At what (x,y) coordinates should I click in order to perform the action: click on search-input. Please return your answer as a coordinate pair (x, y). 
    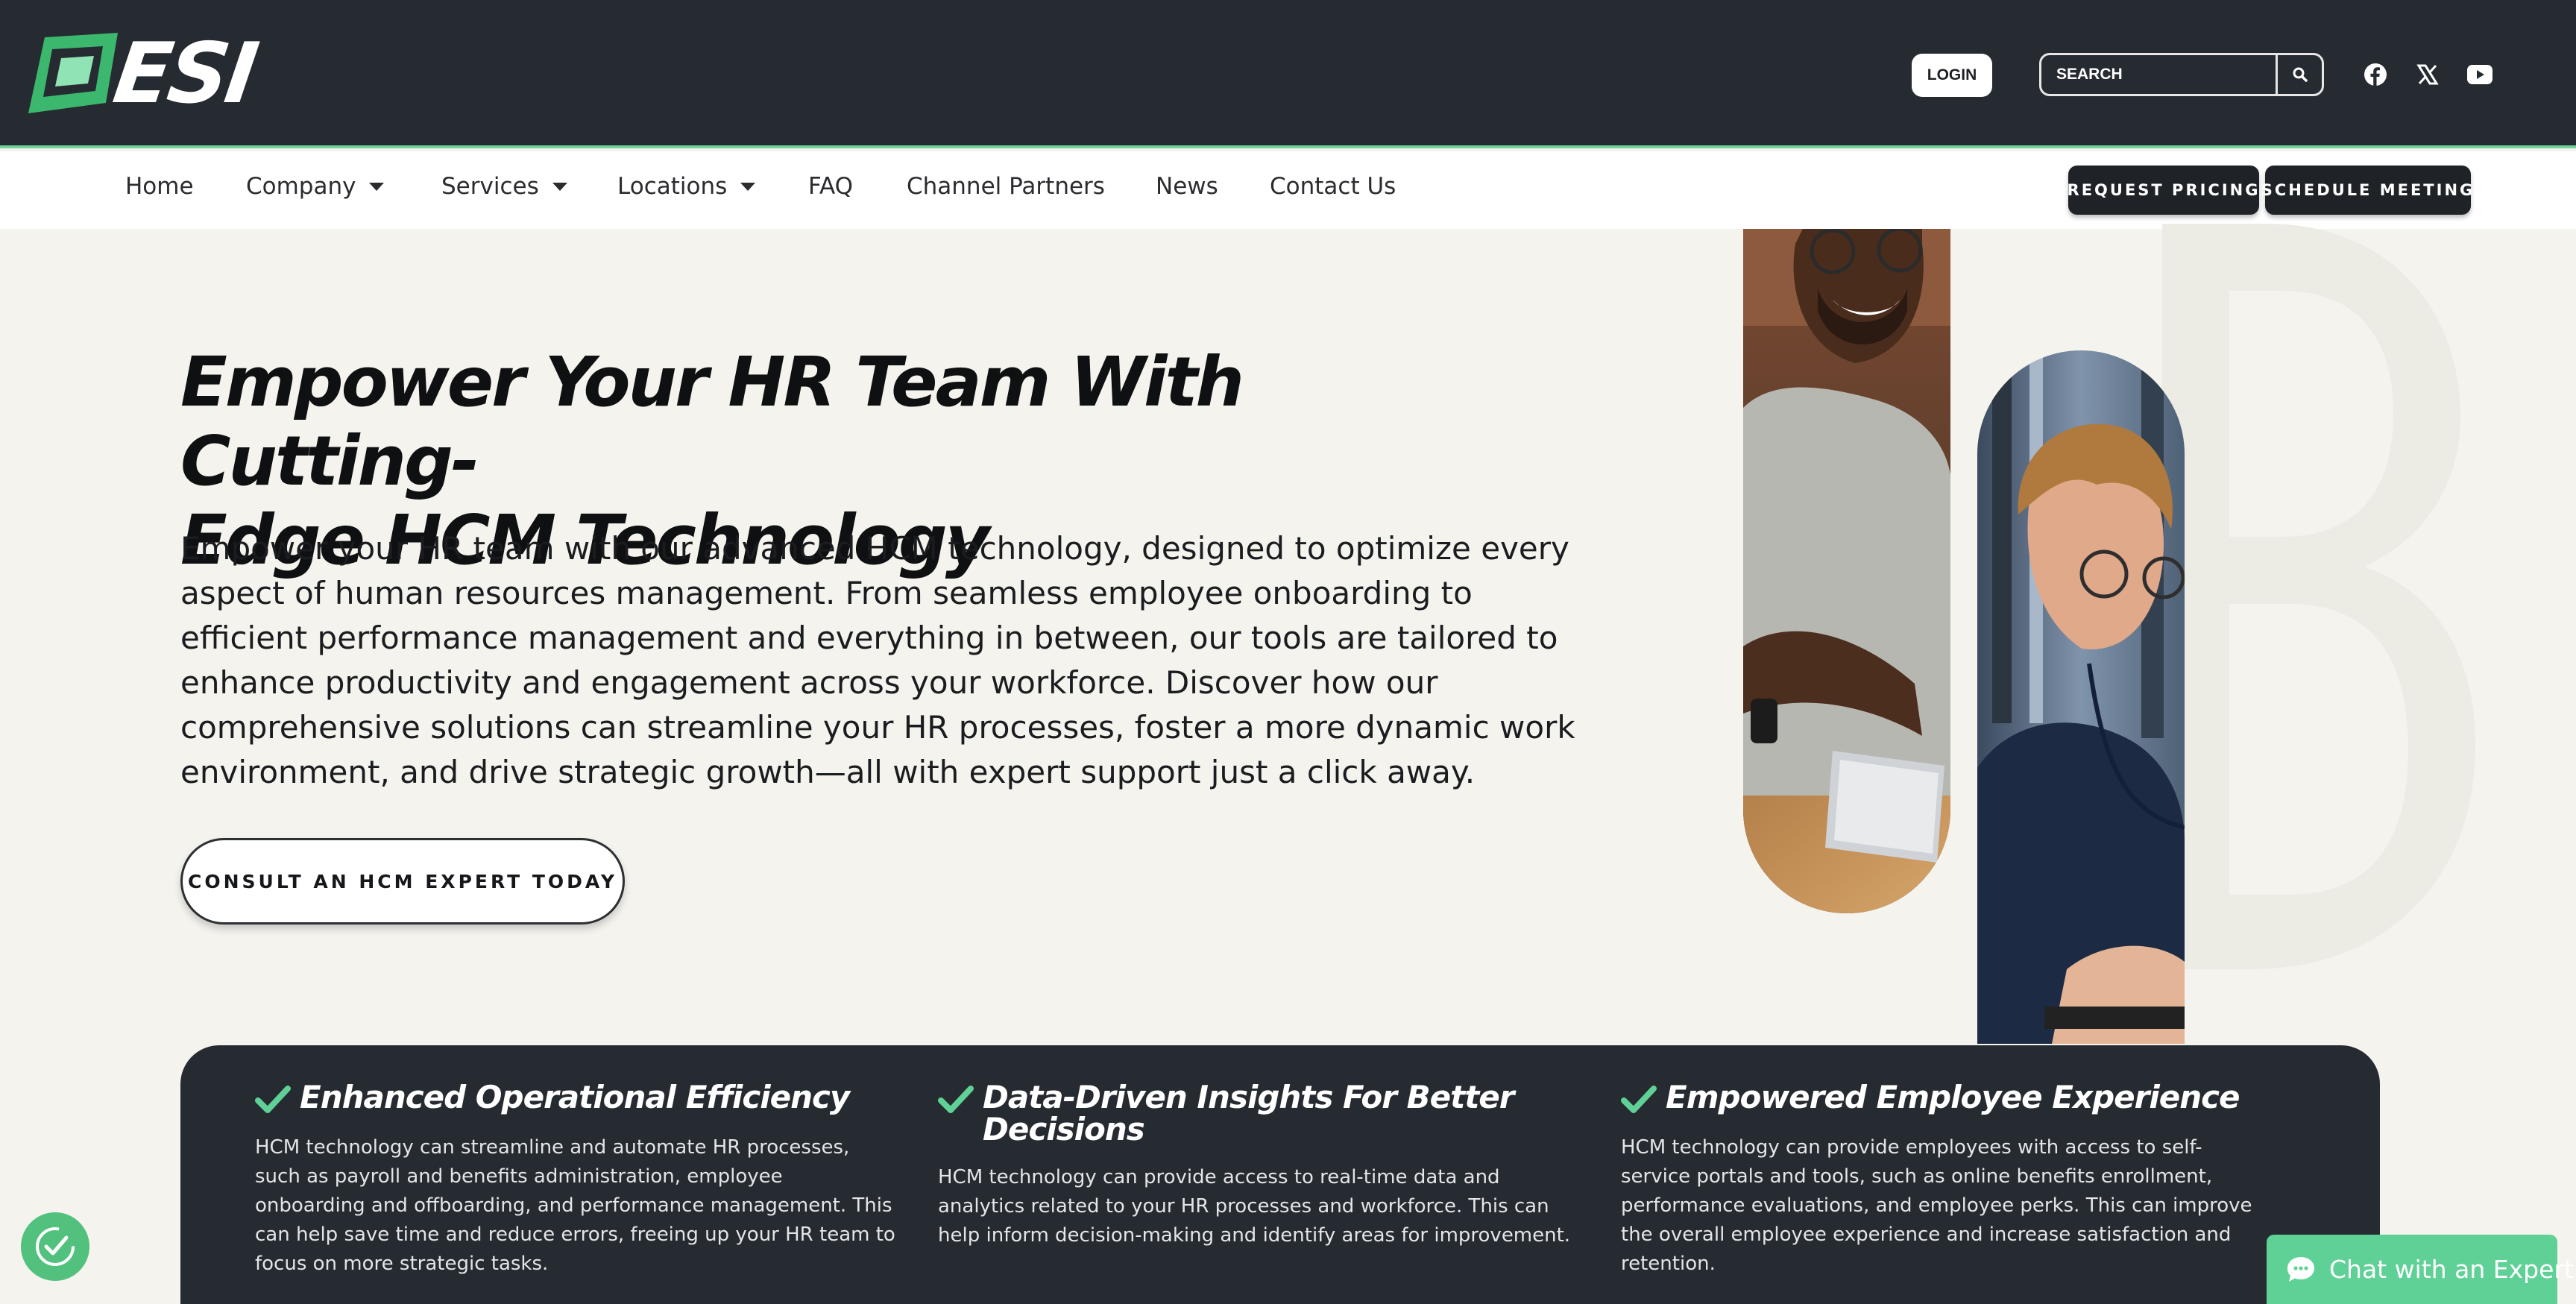
    Looking at the image, I should click on (2158, 74).